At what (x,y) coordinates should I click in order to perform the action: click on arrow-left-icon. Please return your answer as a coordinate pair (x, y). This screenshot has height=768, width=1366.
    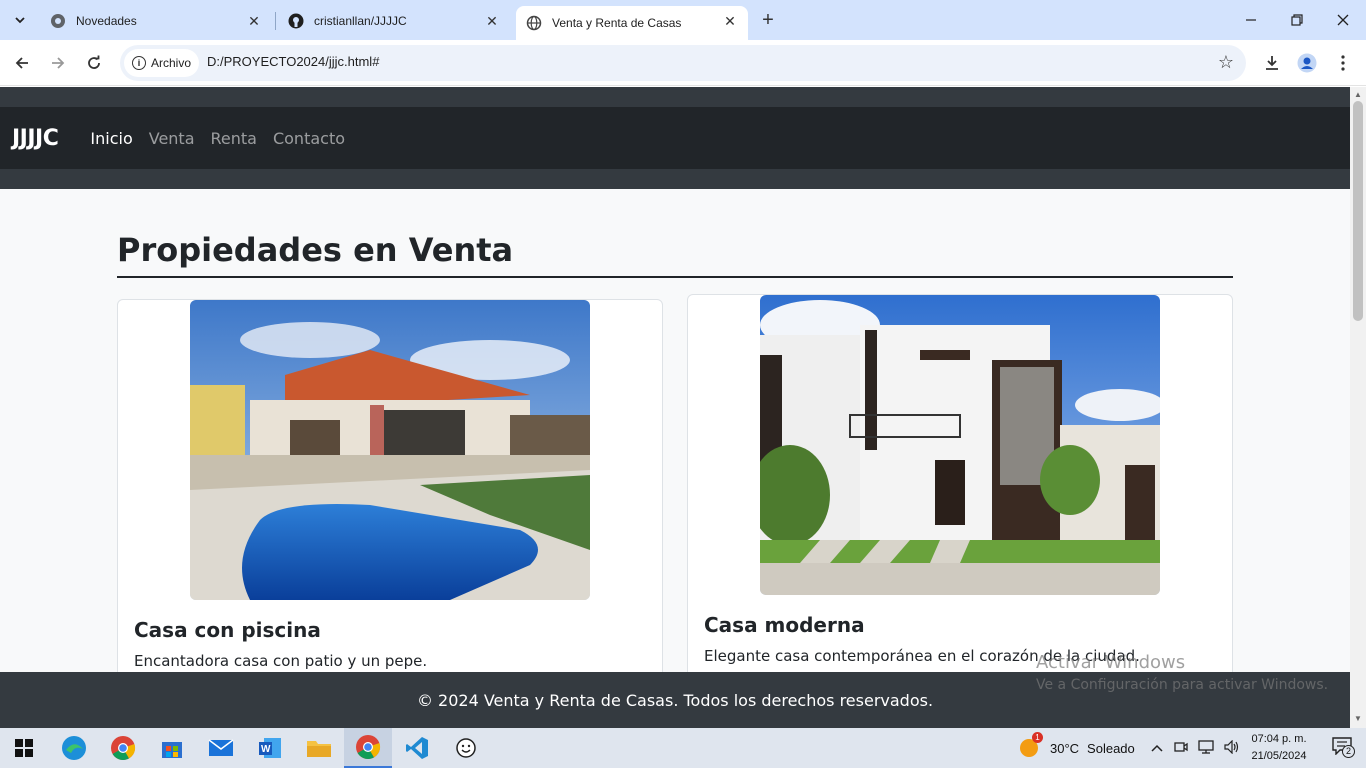
    Looking at the image, I should click on (21, 63).